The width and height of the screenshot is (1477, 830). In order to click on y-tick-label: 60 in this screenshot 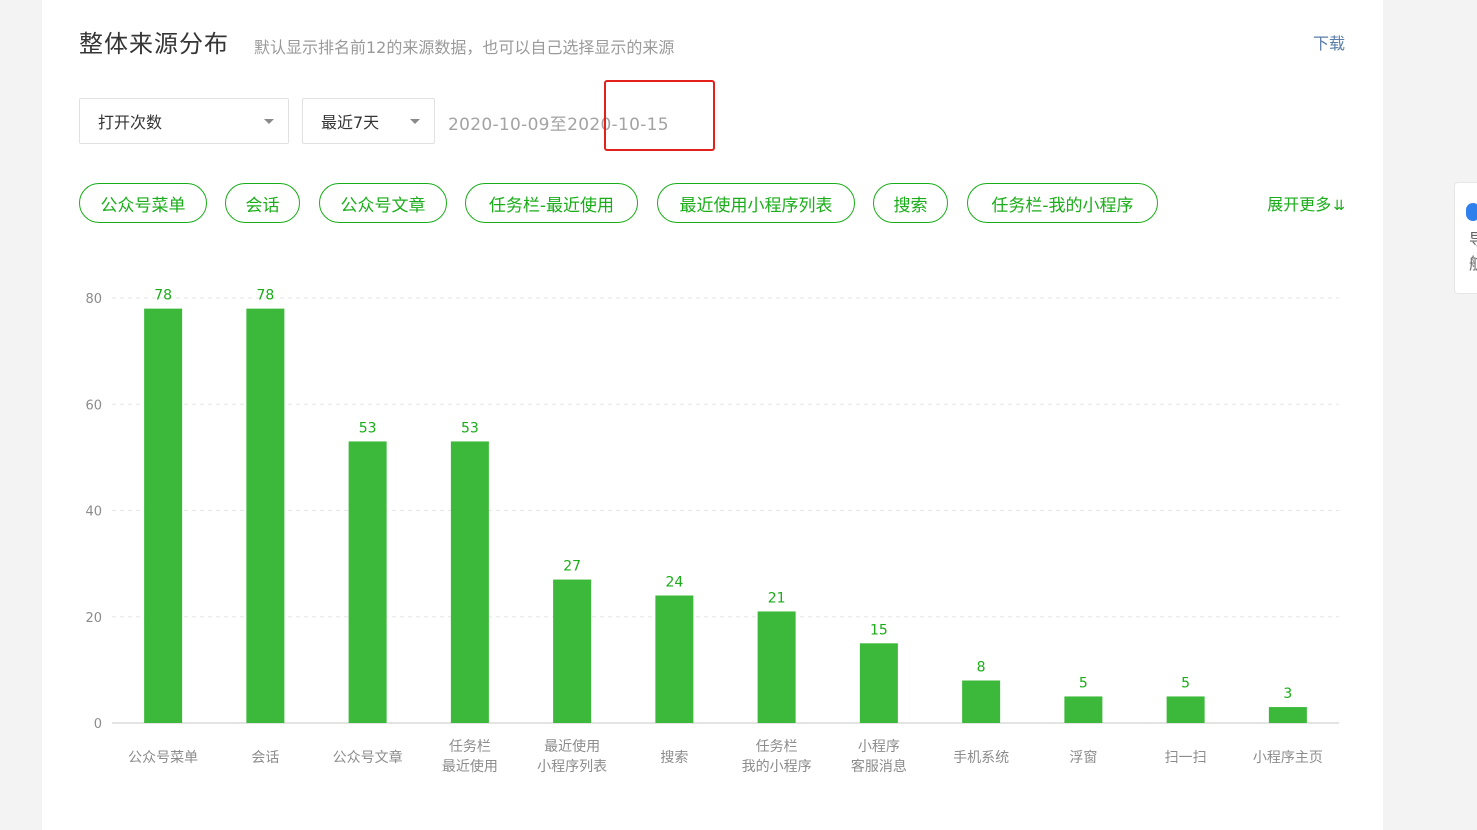, I will do `click(93, 405)`.